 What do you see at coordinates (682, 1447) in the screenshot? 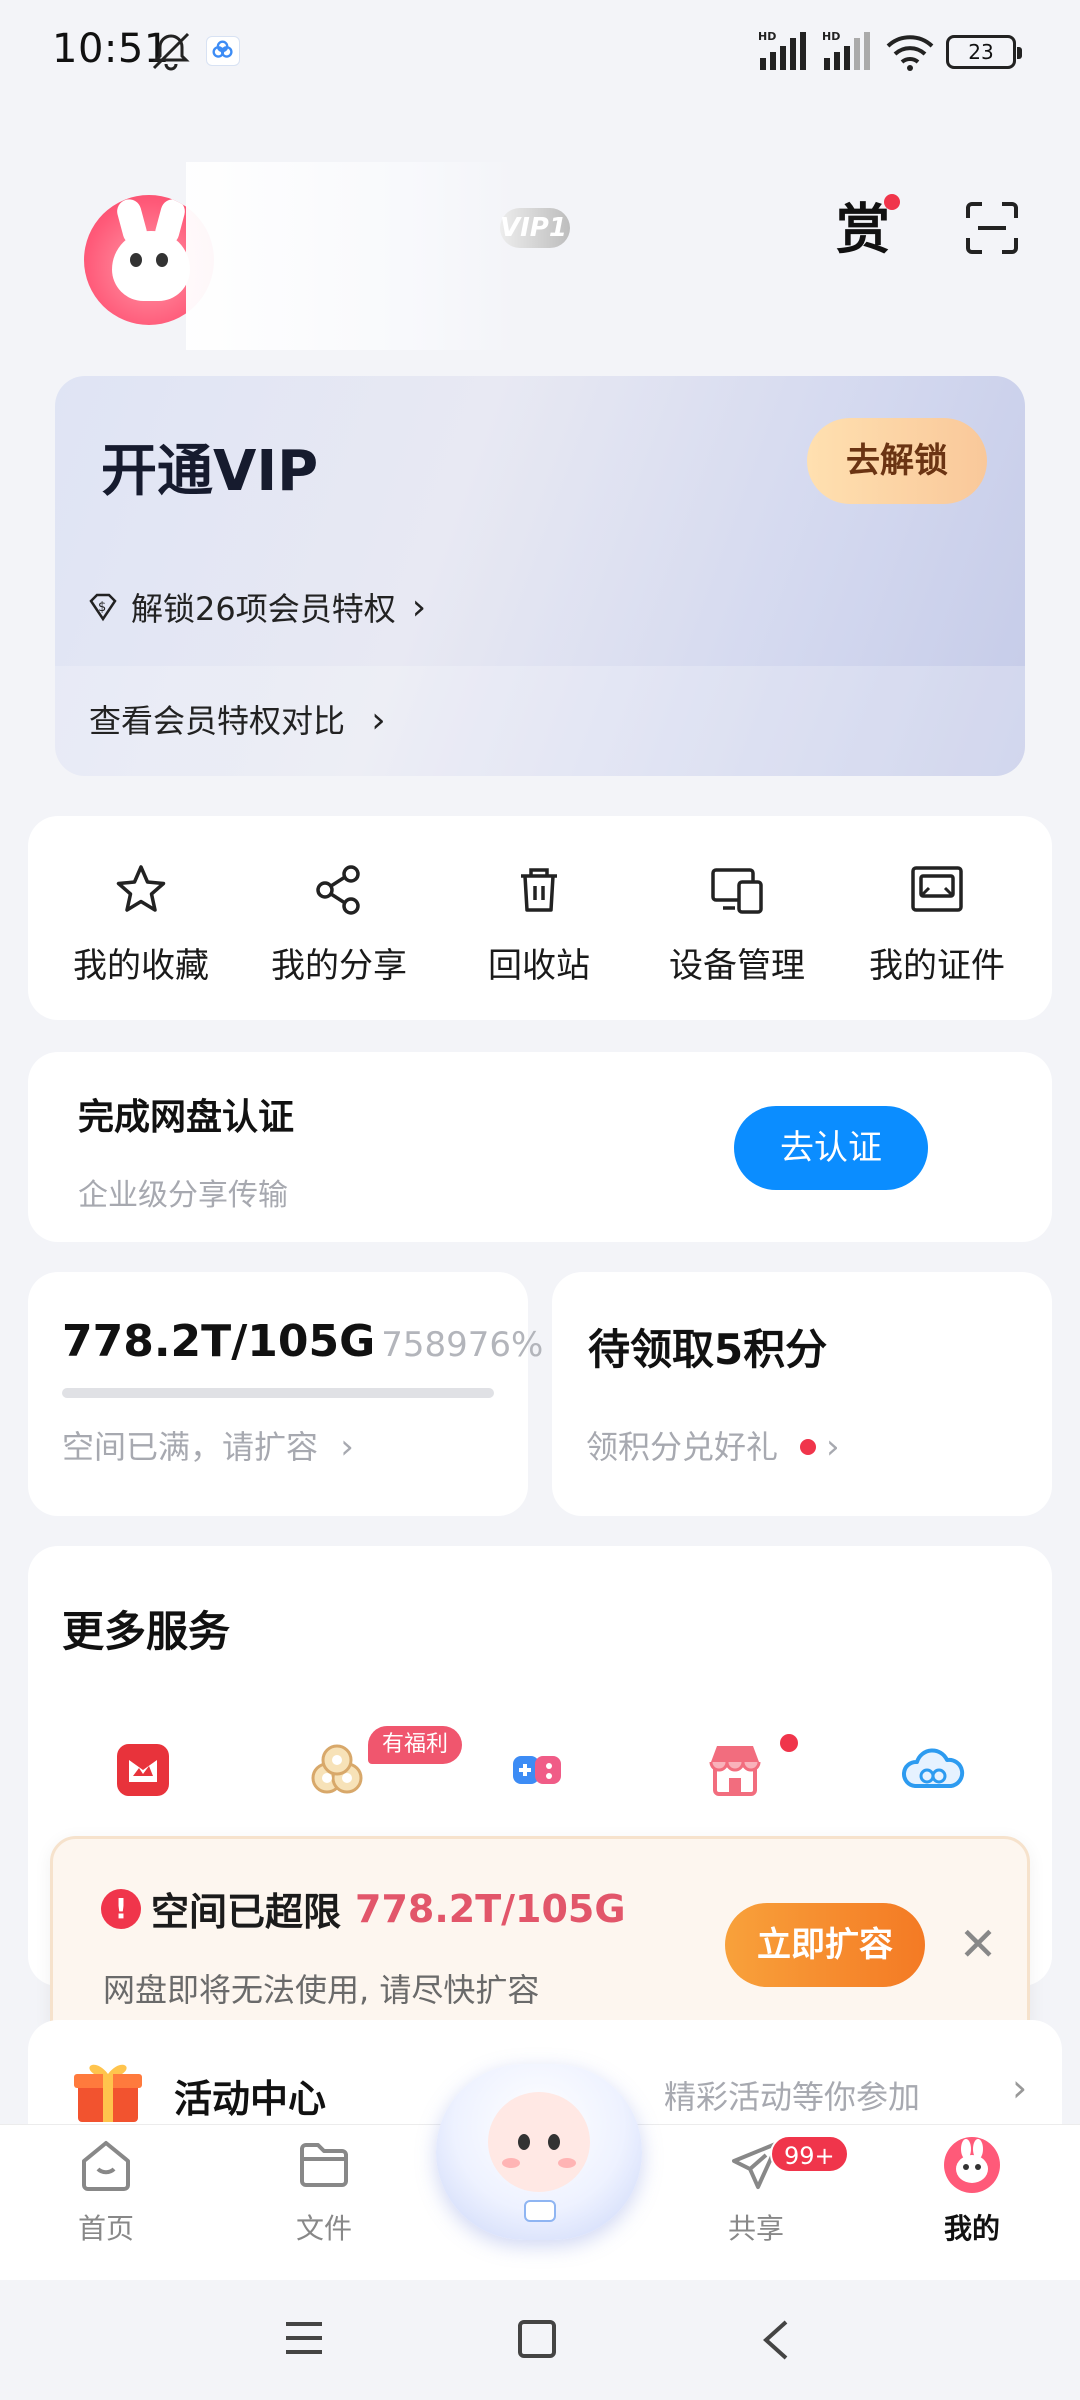
I see `redeem-points-text: 领积分兑好礼` at bounding box center [682, 1447].